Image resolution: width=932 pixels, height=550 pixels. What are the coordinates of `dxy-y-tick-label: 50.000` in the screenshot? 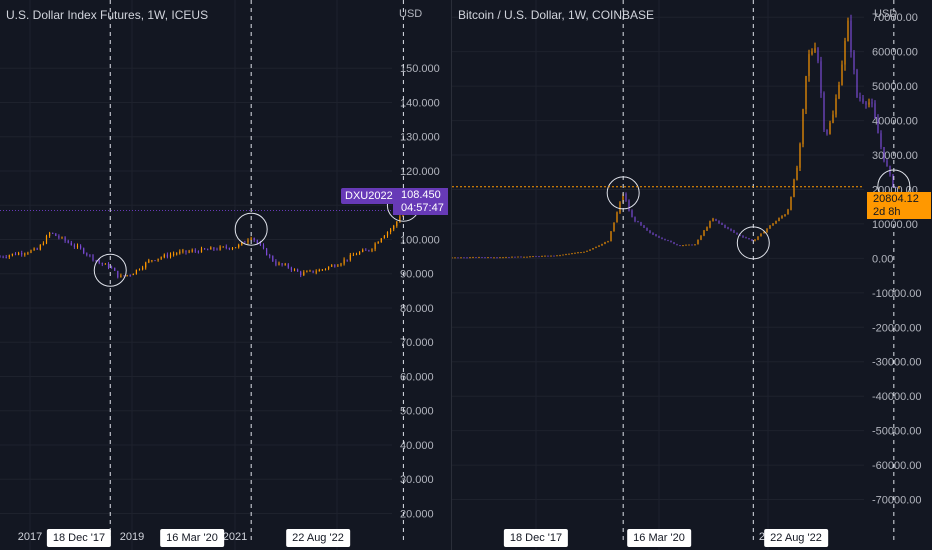 It's located at (417, 412).